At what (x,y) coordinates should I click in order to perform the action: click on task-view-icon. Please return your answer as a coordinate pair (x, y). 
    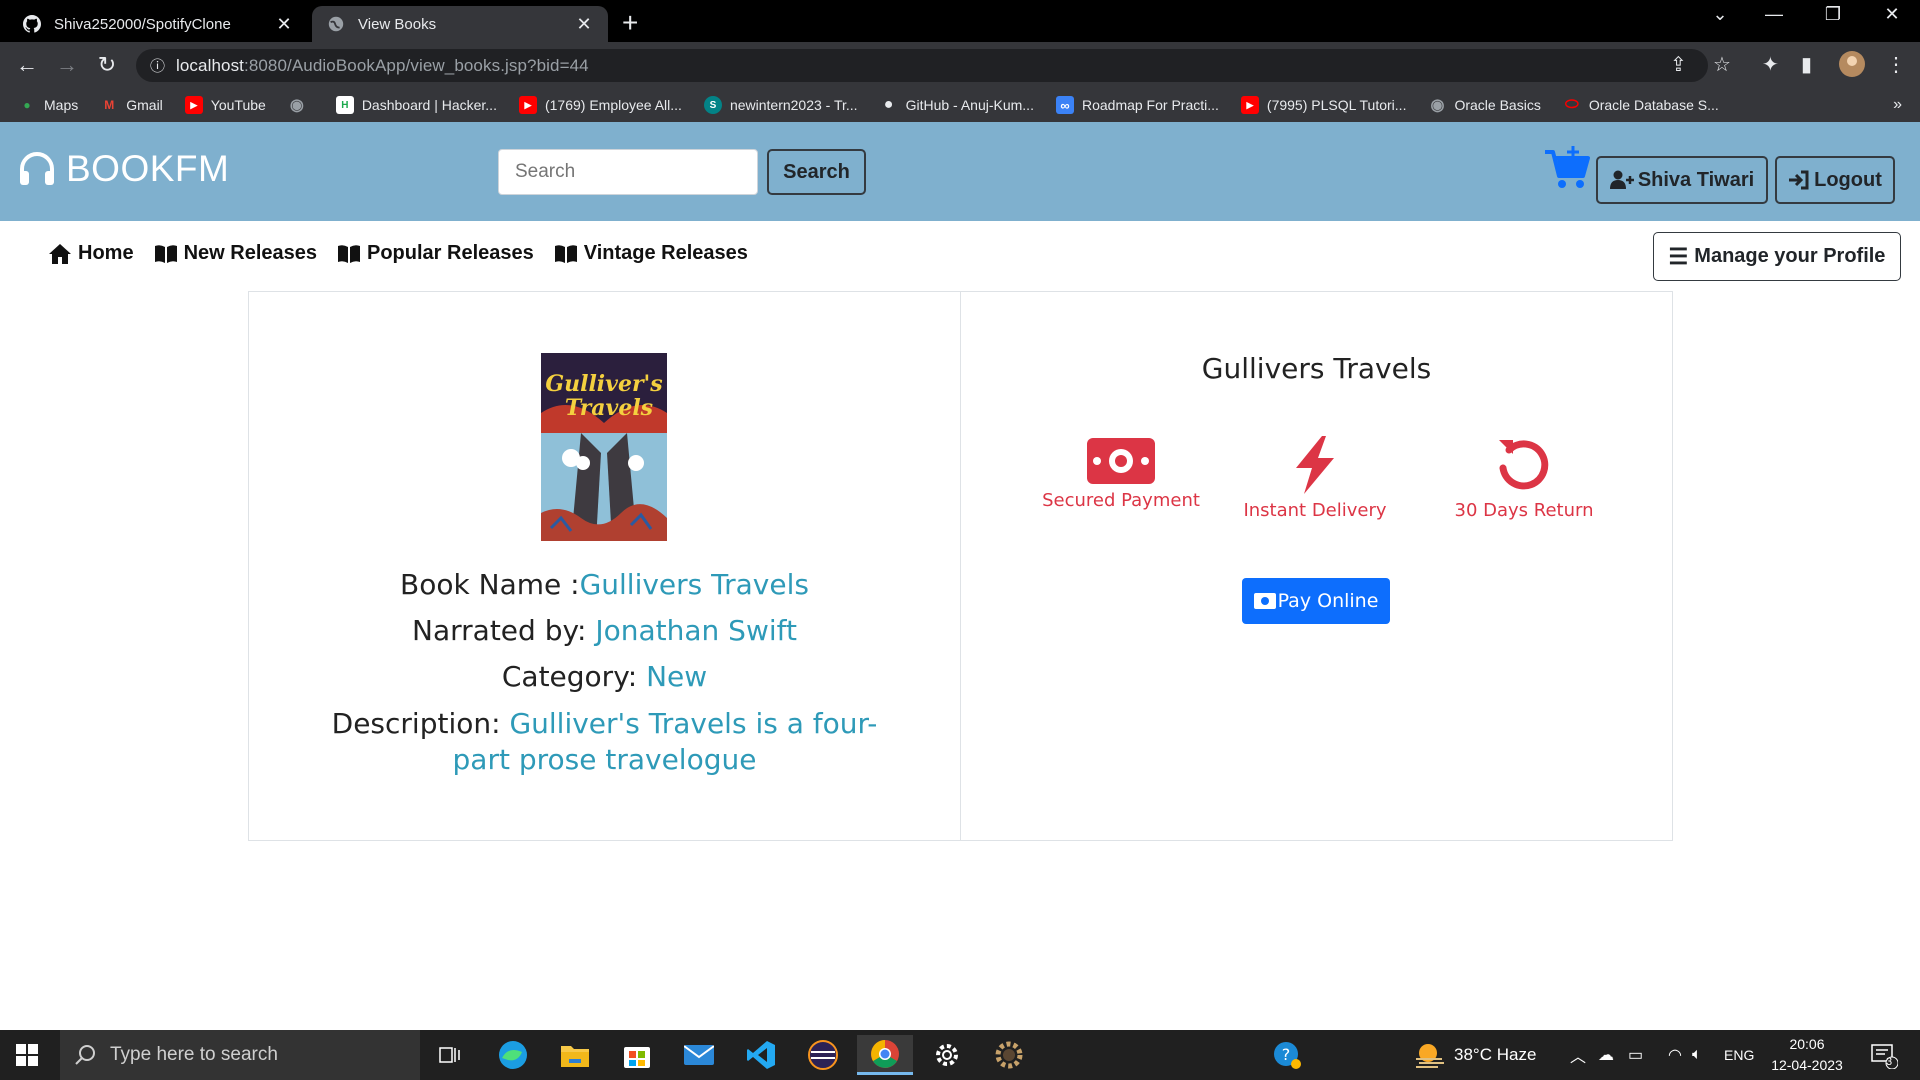
    Looking at the image, I should click on (450, 1055).